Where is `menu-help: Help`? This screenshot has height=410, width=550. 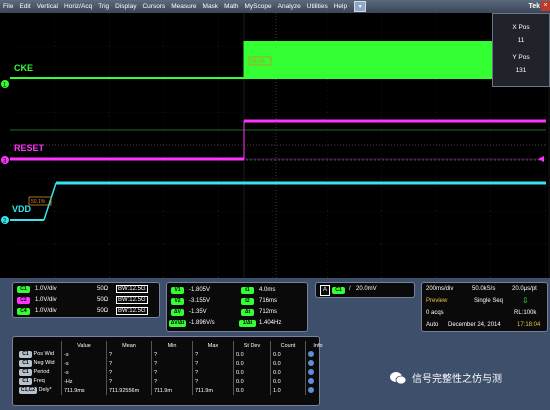 menu-help: Help is located at coordinates (340, 6).